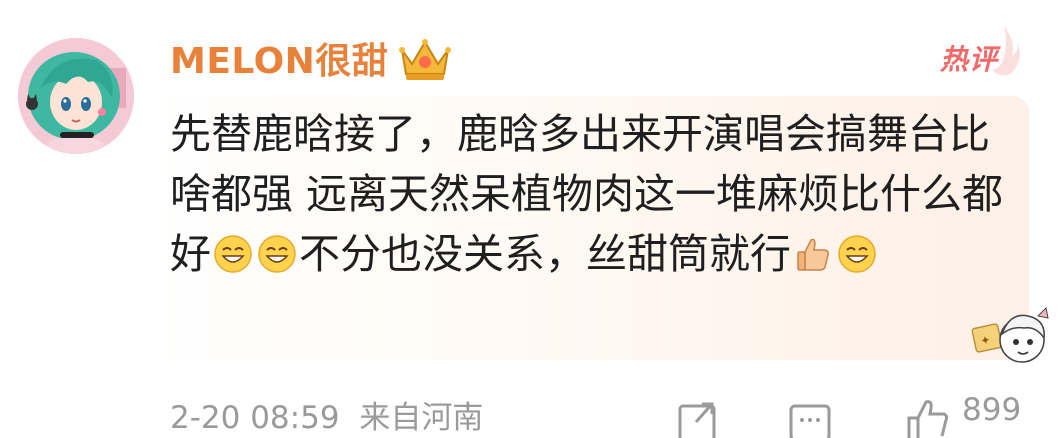 The width and height of the screenshot is (1063, 438). Describe the element at coordinates (1010, 334) in the screenshot. I see `chibi-sticker-icon: ✦` at that location.